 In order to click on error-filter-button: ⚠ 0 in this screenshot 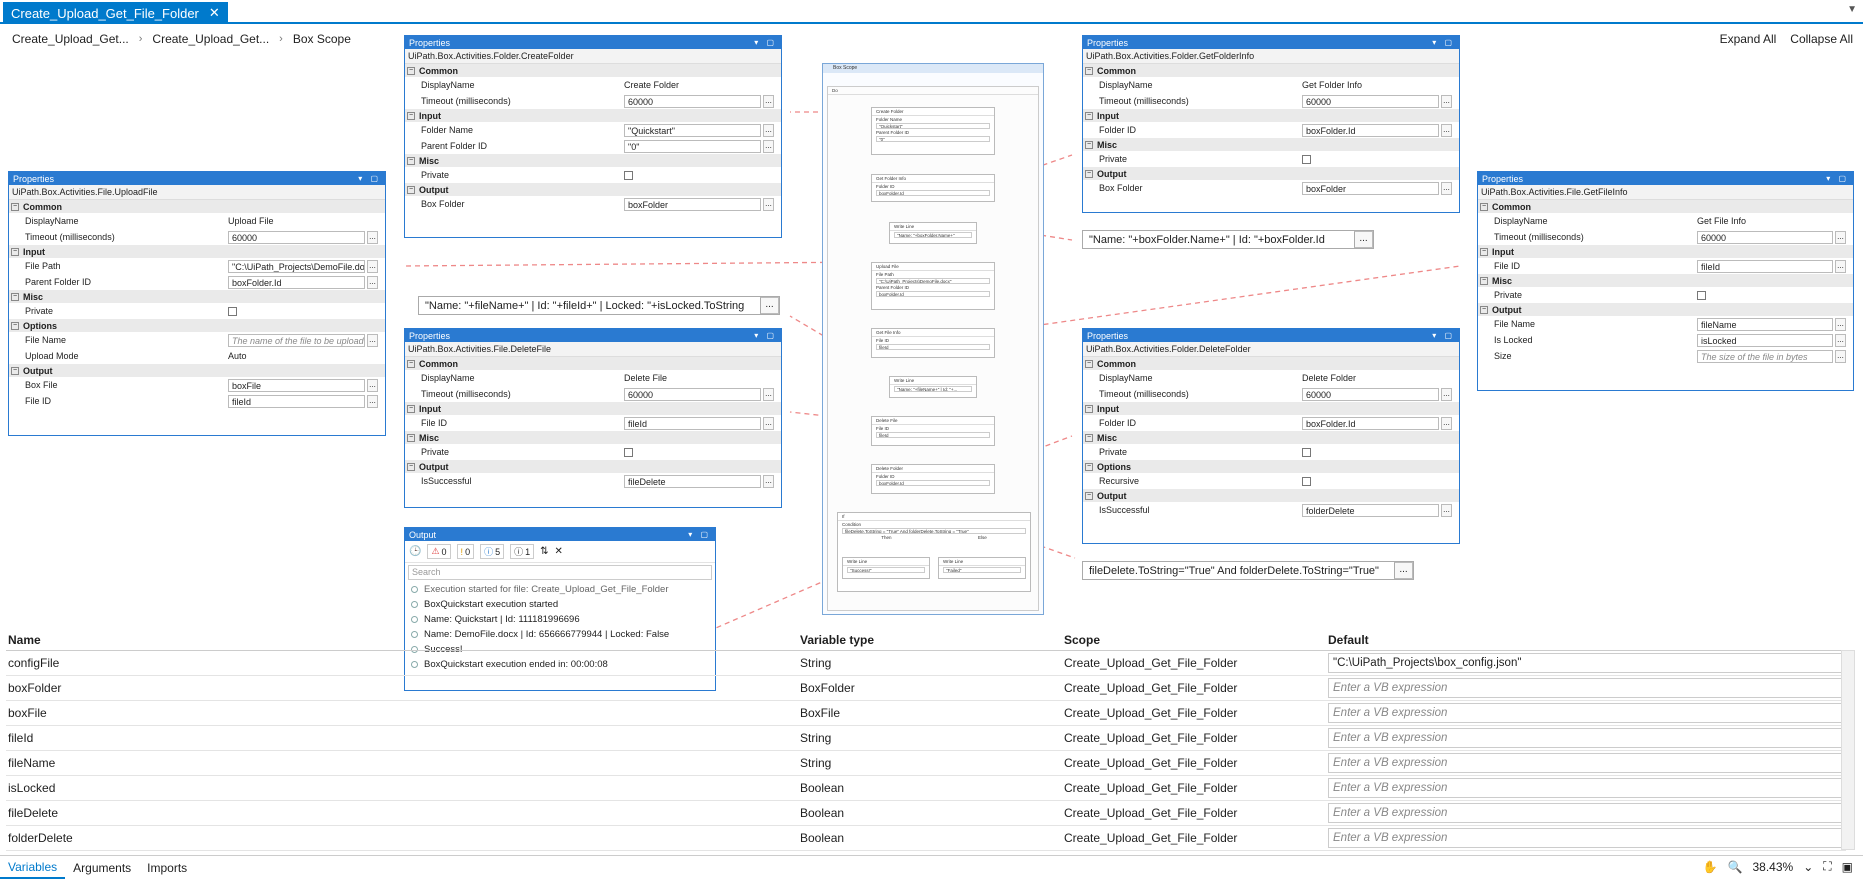, I will do `click(439, 551)`.